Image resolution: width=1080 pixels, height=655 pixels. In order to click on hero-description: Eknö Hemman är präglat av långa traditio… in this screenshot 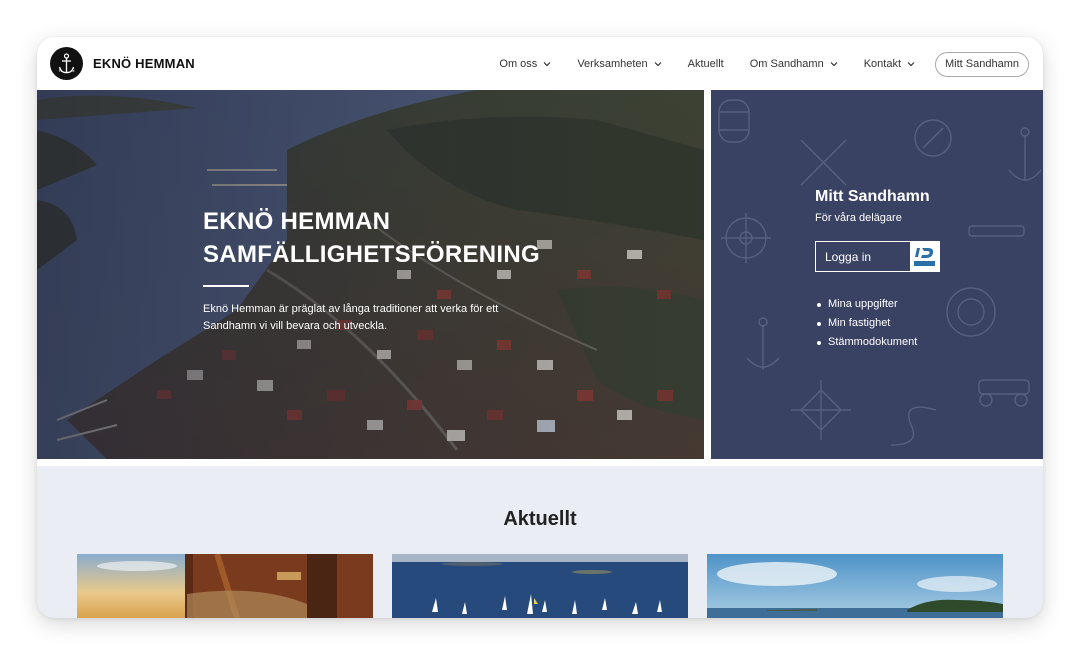, I will do `click(351, 317)`.